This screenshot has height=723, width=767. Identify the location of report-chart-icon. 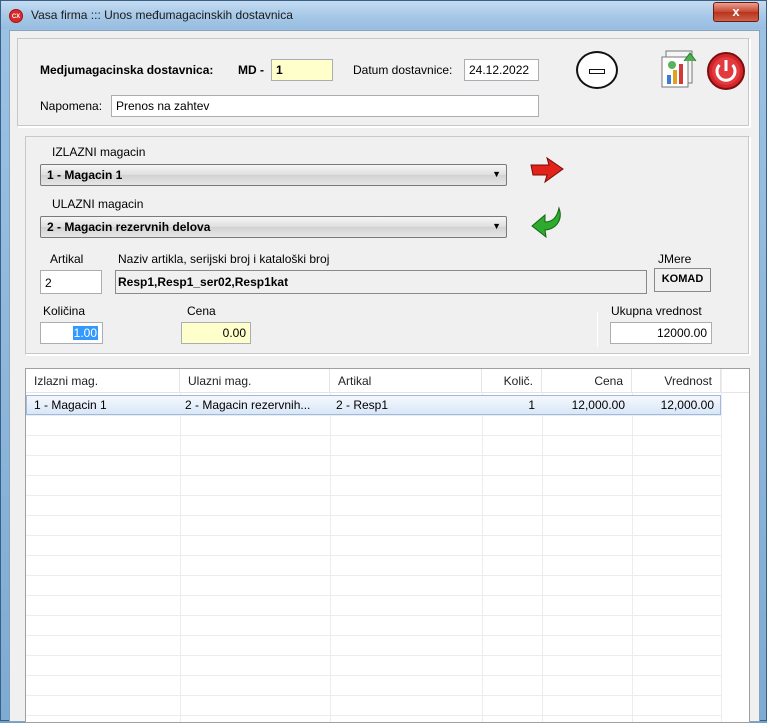
(680, 68).